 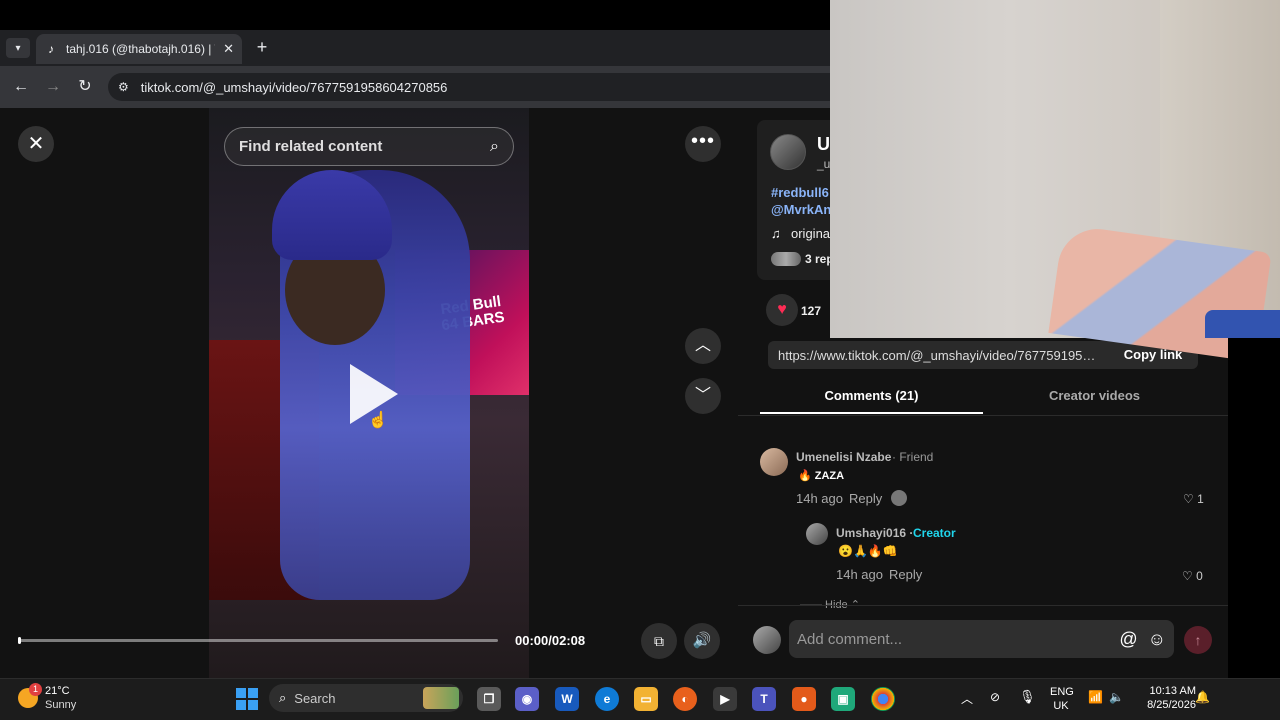 I want to click on clock-time: 10:13 AM, so click(x=1164, y=691).